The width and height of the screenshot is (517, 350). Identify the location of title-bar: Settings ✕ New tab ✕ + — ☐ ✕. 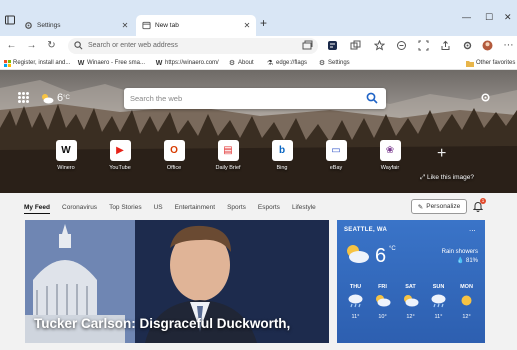
(258, 18).